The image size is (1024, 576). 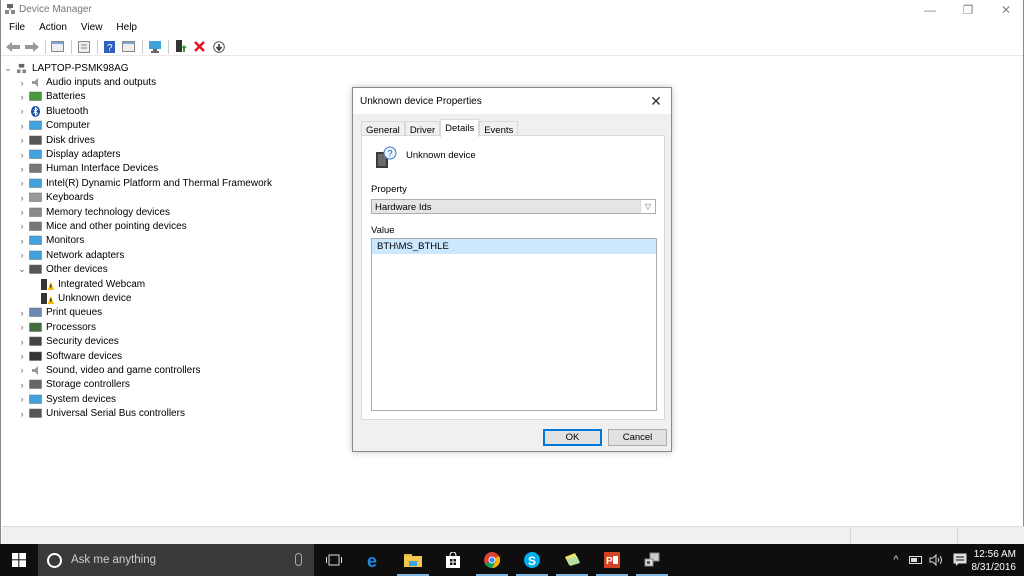 What do you see at coordinates (35, 313) in the screenshot?
I see `printer-icon` at bounding box center [35, 313].